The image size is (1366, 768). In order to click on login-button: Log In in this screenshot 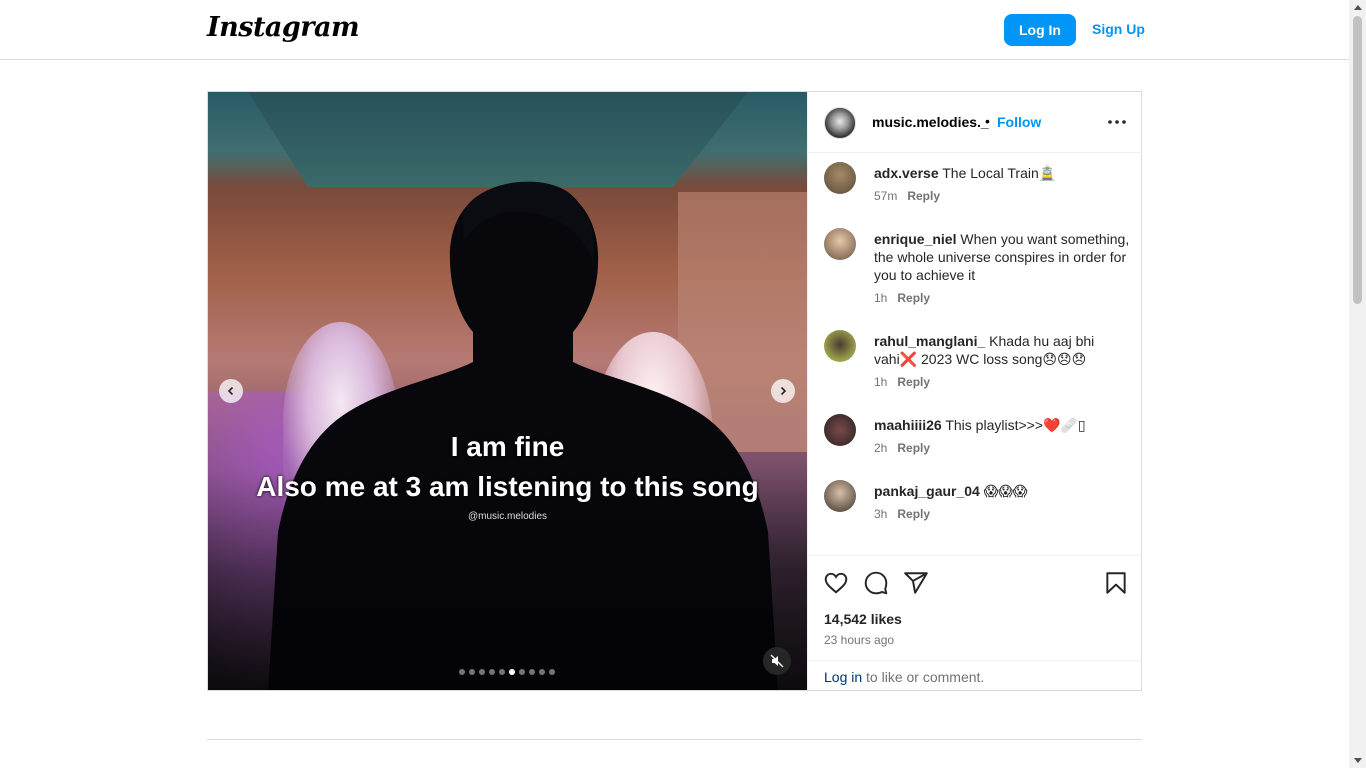, I will do `click(1040, 30)`.